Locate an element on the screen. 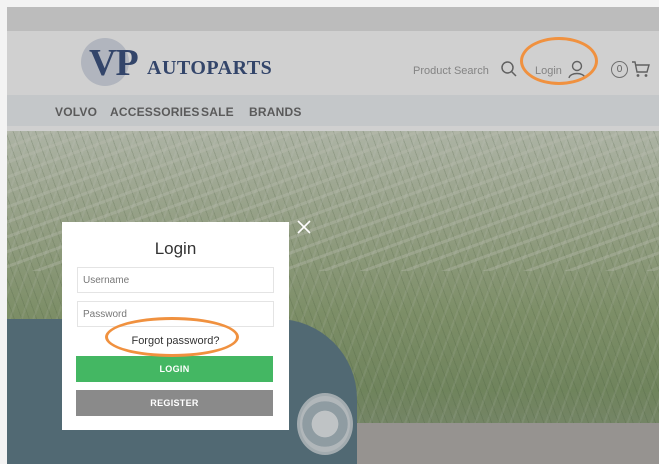 Image resolution: width=659 pixels, height=464 pixels. register-button: REGISTER is located at coordinates (174, 403).